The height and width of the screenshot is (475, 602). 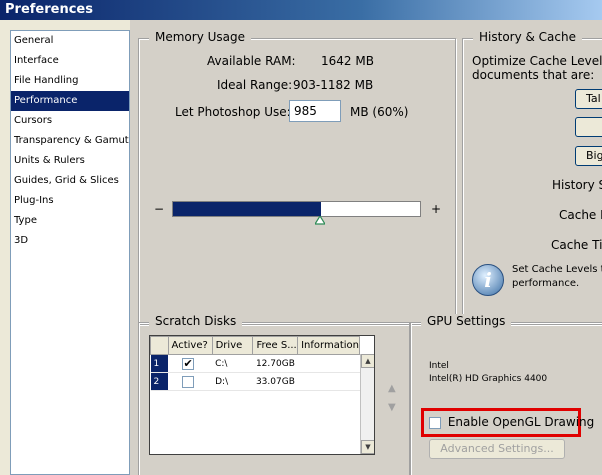 I want to click on sidebar-item-interface: Interface, so click(x=70, y=61).